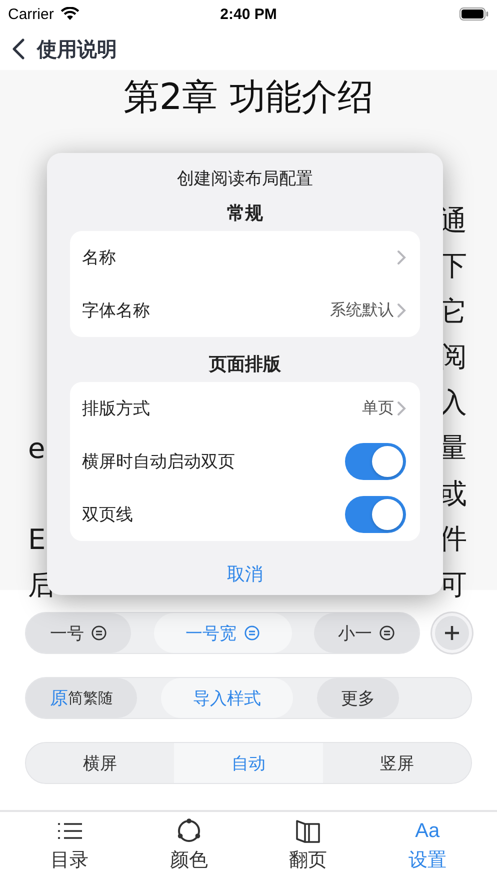 The image size is (497, 883). I want to click on dialog-title: 创建阅读布局配置, so click(245, 179).